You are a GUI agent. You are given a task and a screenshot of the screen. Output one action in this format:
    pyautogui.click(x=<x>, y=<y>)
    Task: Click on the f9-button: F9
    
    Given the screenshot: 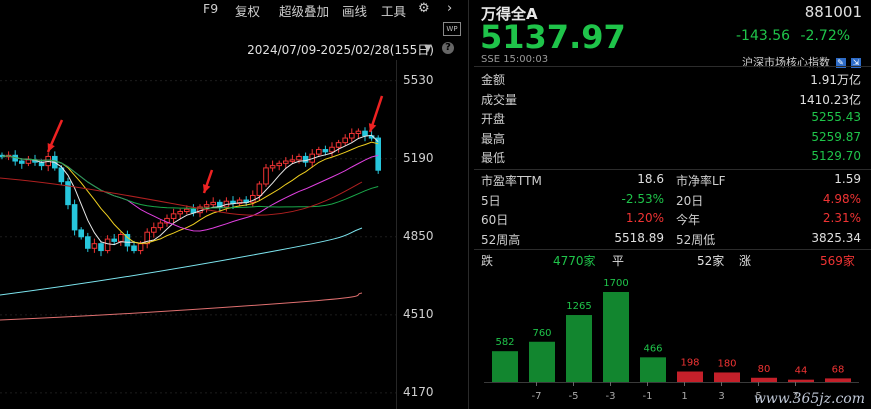 What is the action you would take?
    pyautogui.click(x=210, y=8)
    